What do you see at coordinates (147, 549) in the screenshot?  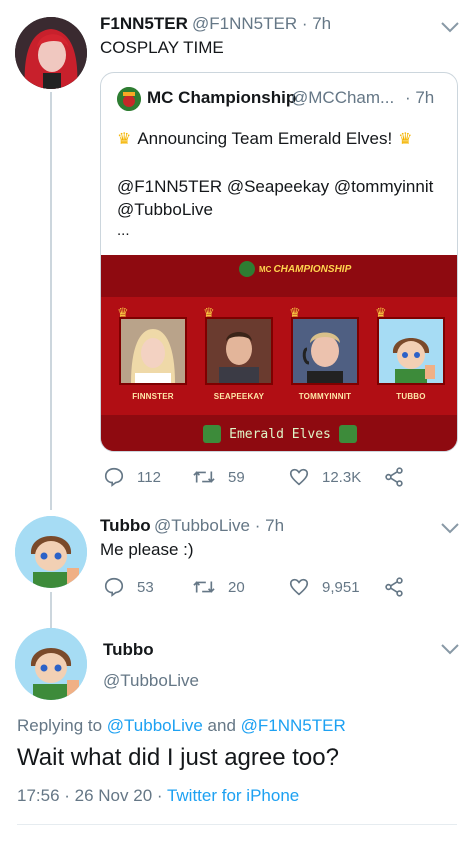 I see `tweet2-text: Me please :)` at bounding box center [147, 549].